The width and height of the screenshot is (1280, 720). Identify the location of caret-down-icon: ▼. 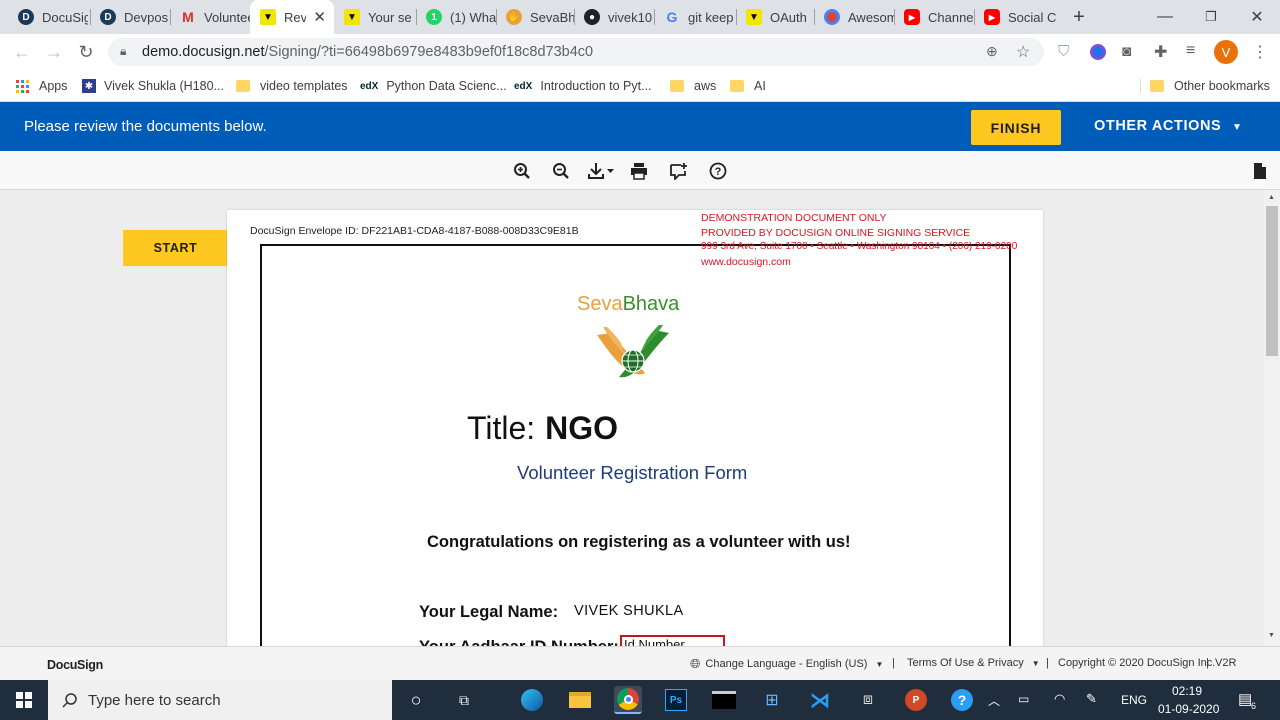
(1237, 127).